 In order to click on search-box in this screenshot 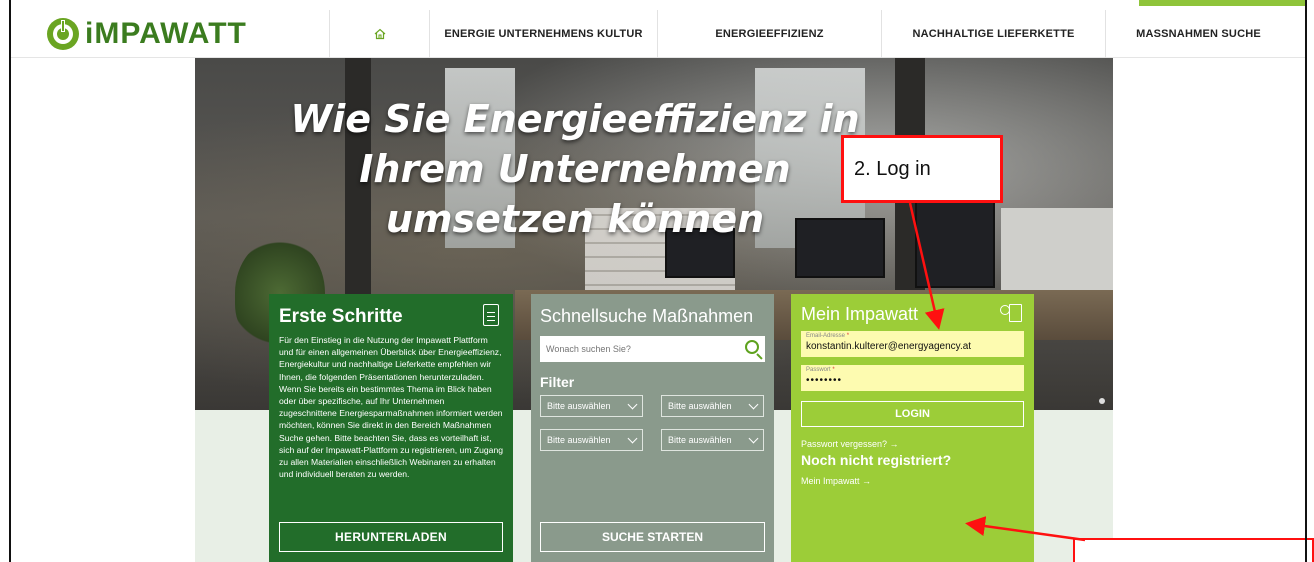, I will do `click(652, 349)`.